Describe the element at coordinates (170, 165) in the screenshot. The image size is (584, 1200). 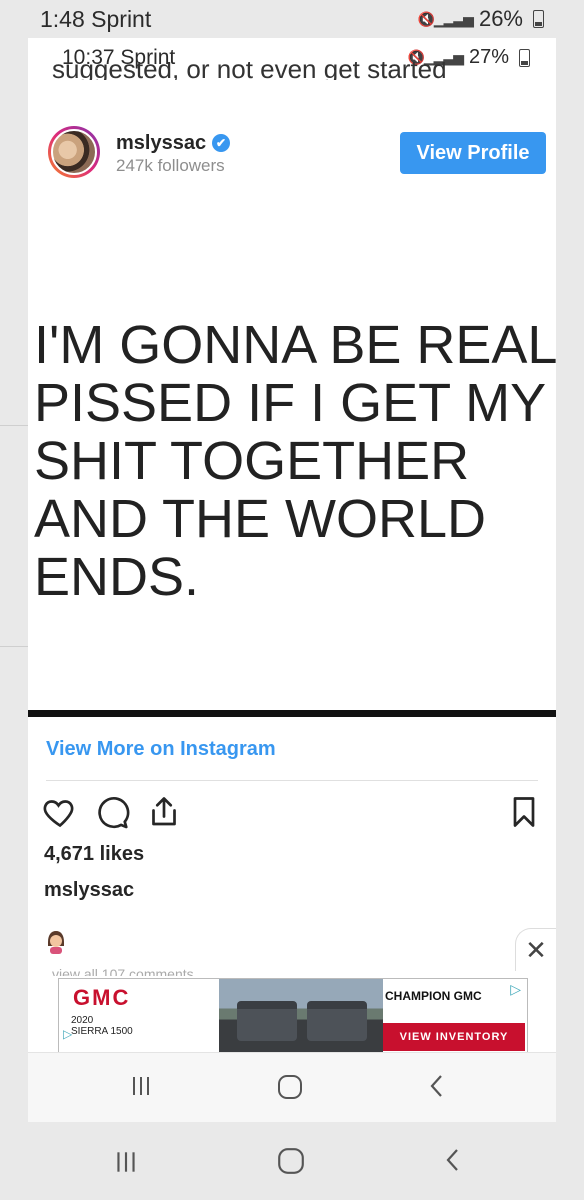
I see `followers-count: 247k followers` at that location.